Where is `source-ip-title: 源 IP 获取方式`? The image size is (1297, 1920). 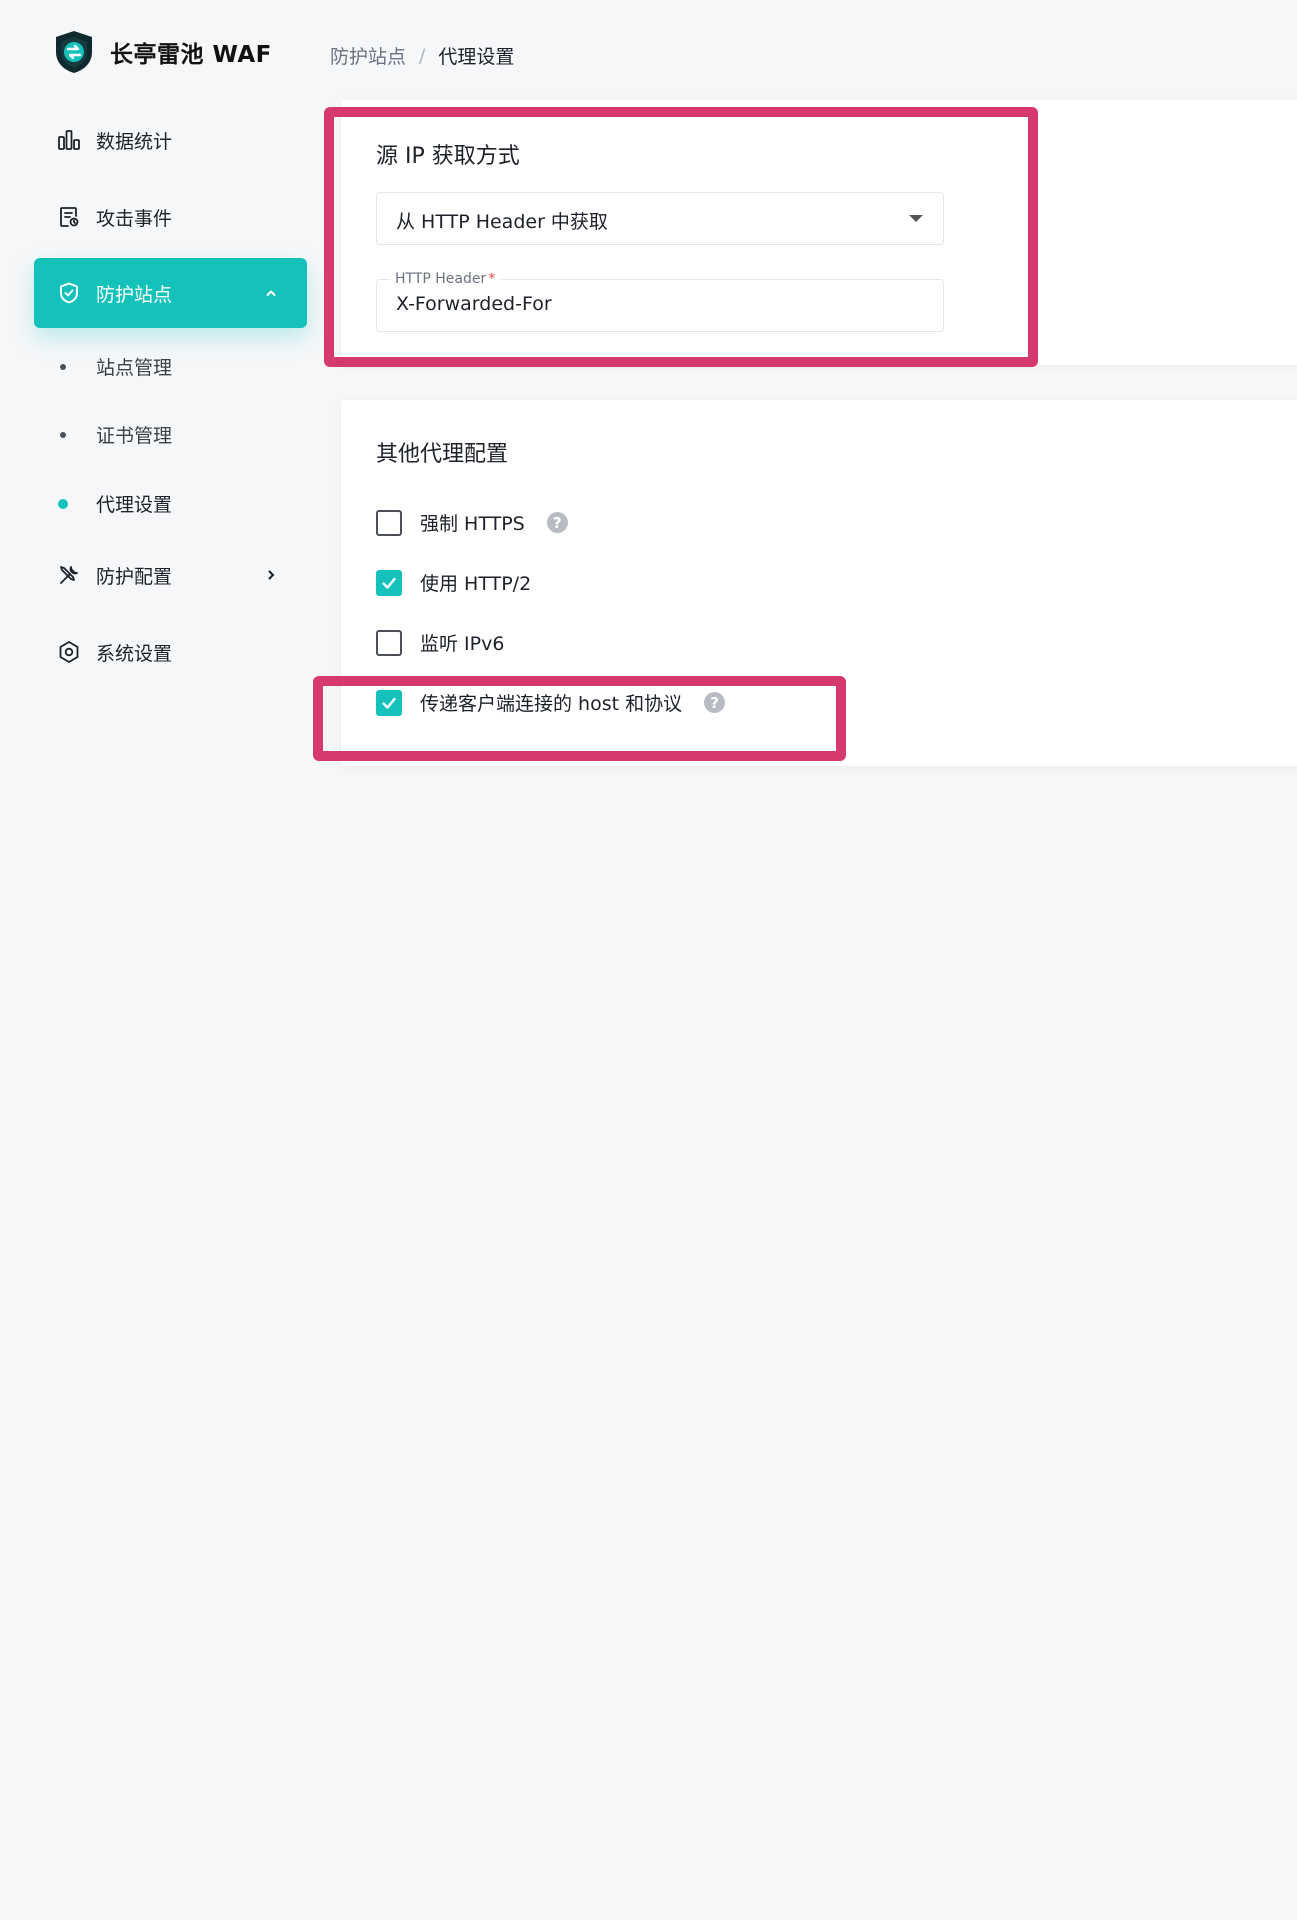
source-ip-title: 源 IP 获取方式 is located at coordinates (448, 156).